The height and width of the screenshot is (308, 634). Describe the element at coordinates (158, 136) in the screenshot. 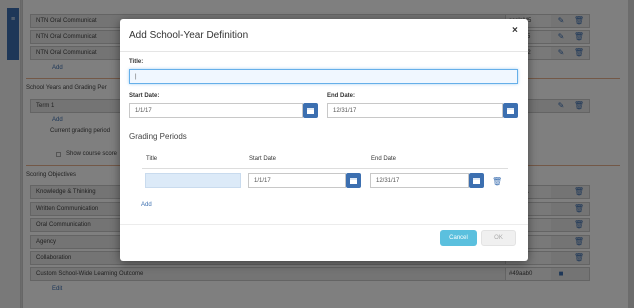

I see `grading-periods-heading: Grading Periods` at that location.